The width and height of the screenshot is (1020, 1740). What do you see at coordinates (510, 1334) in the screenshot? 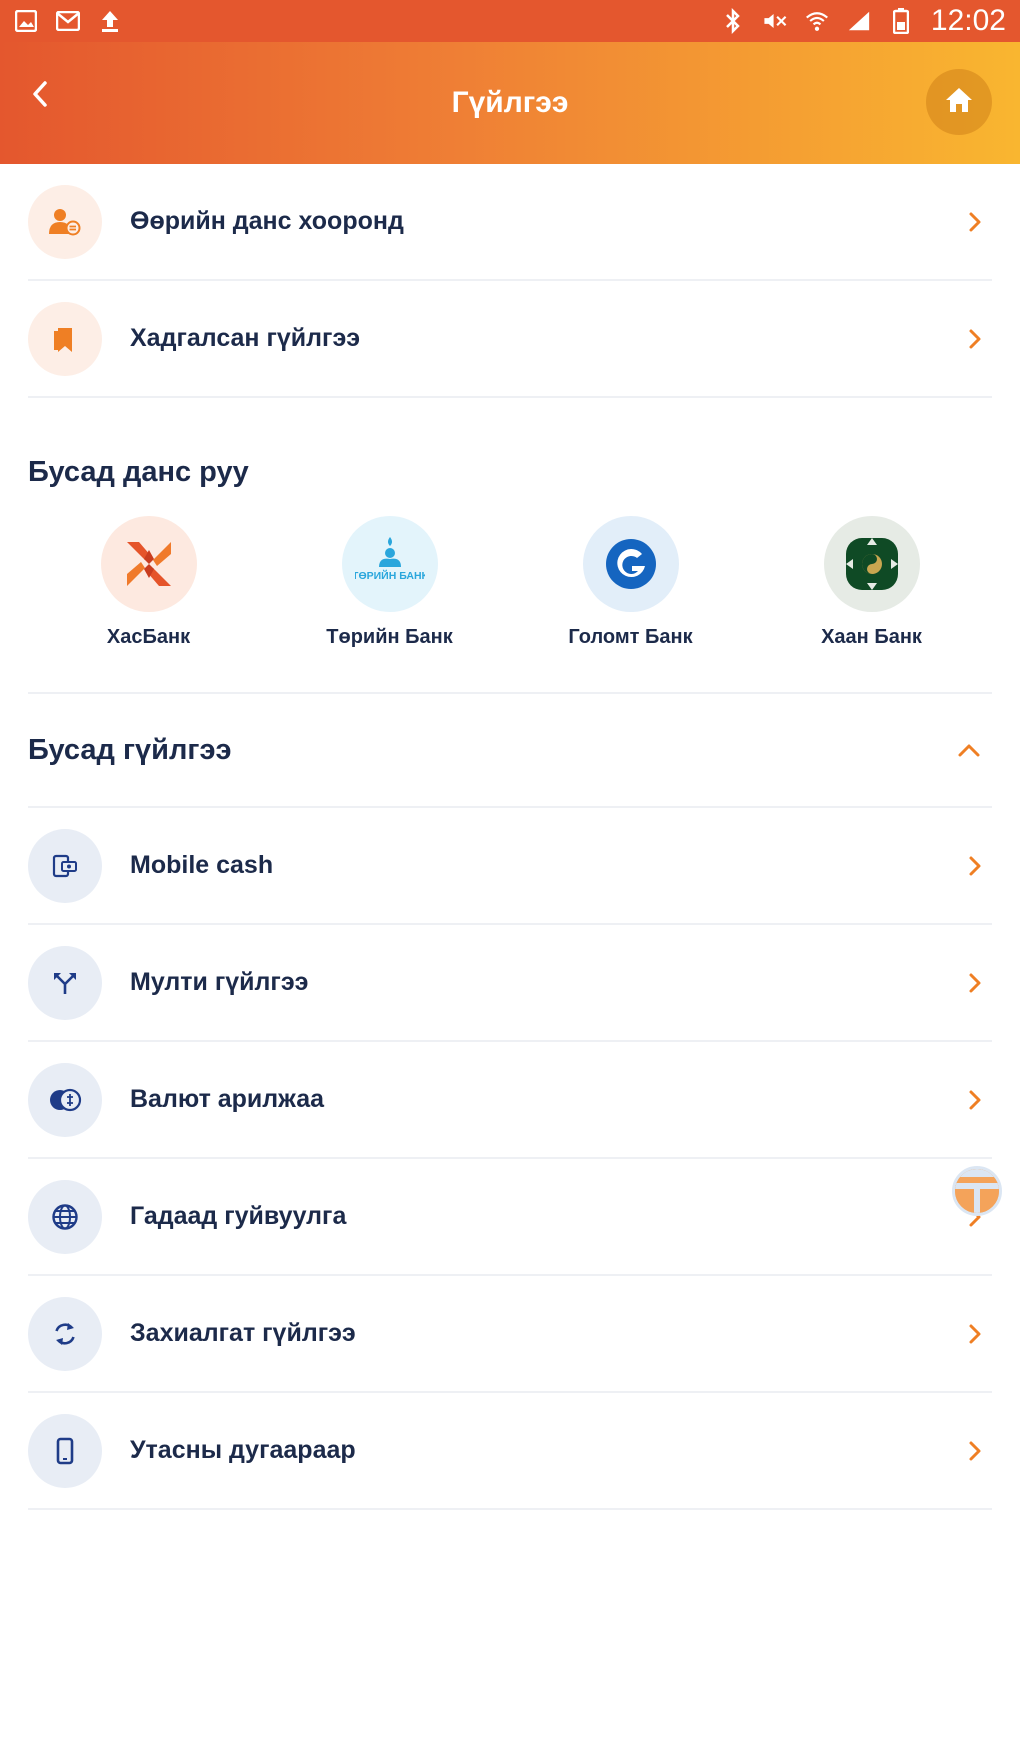
I see `scheduled-transaction-item: Захиалгат гүйлгээ` at bounding box center [510, 1334].